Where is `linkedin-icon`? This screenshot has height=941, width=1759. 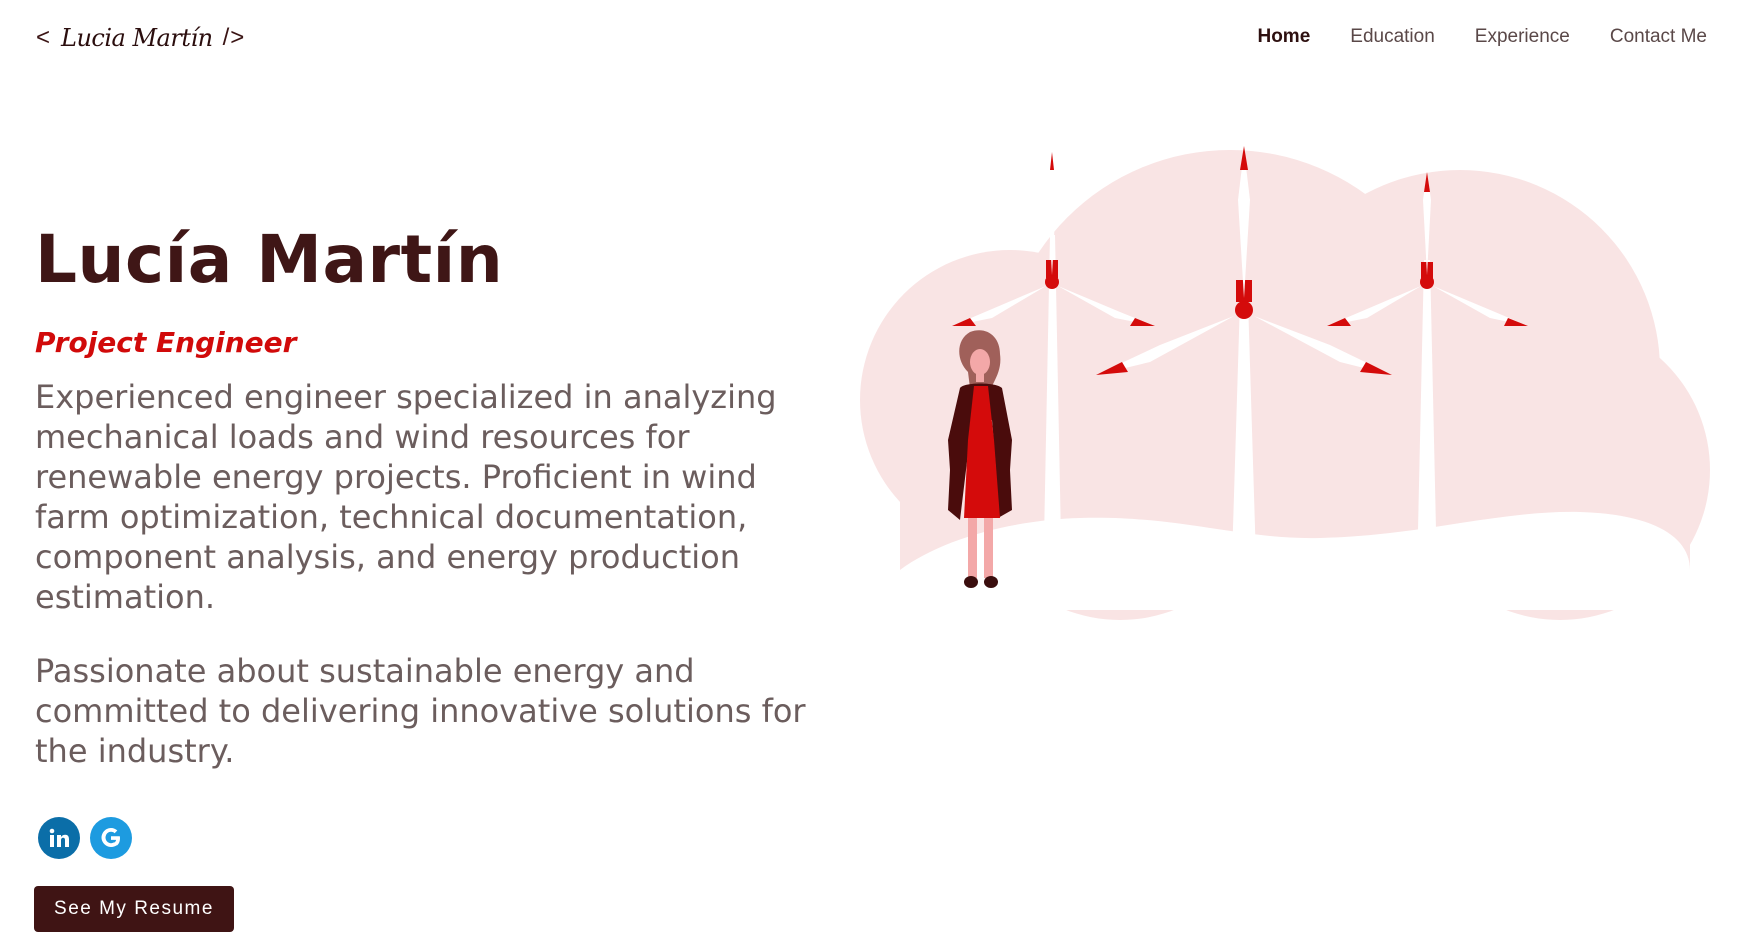 linkedin-icon is located at coordinates (59, 837).